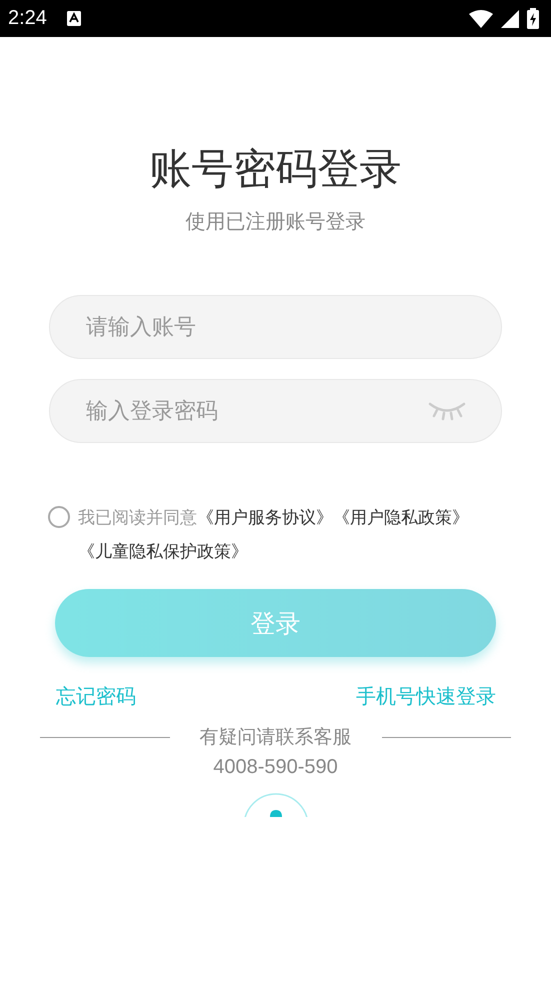 The height and width of the screenshot is (981, 551). Describe the element at coordinates (275, 767) in the screenshot. I see `service-phone: 4008-590-590` at that location.